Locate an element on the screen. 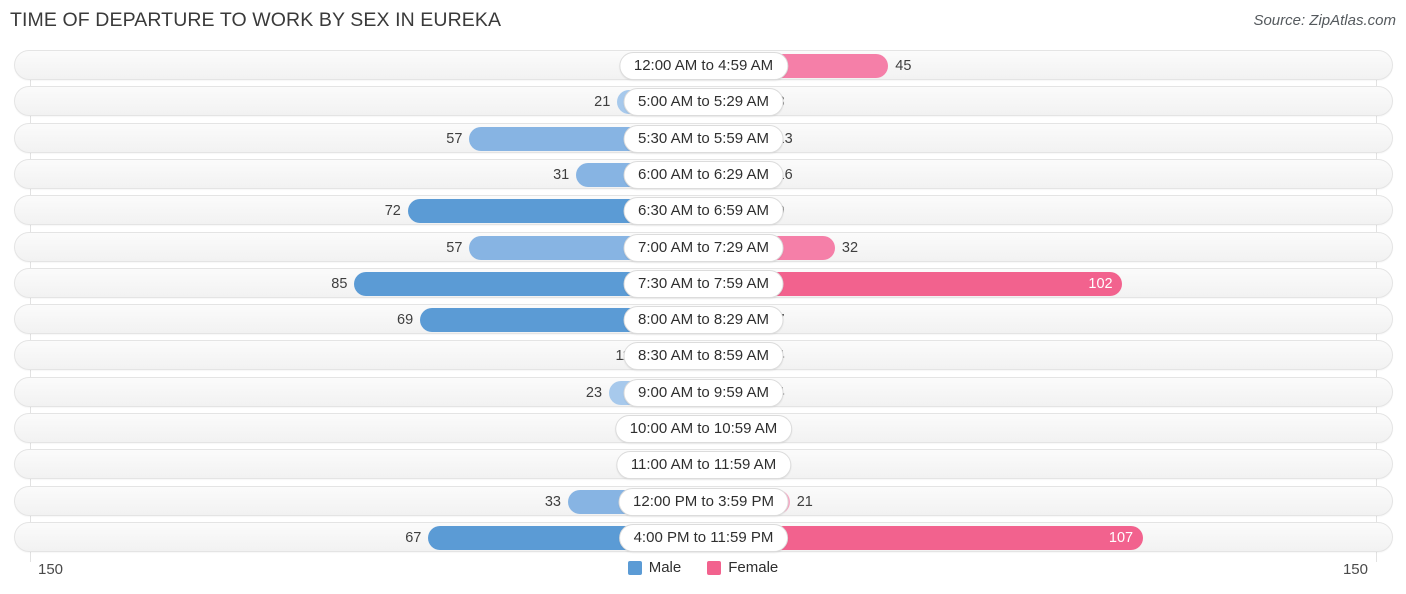  chart-row: 33 21 12:00 PM to 3:59 PM is located at coordinates (703, 500).